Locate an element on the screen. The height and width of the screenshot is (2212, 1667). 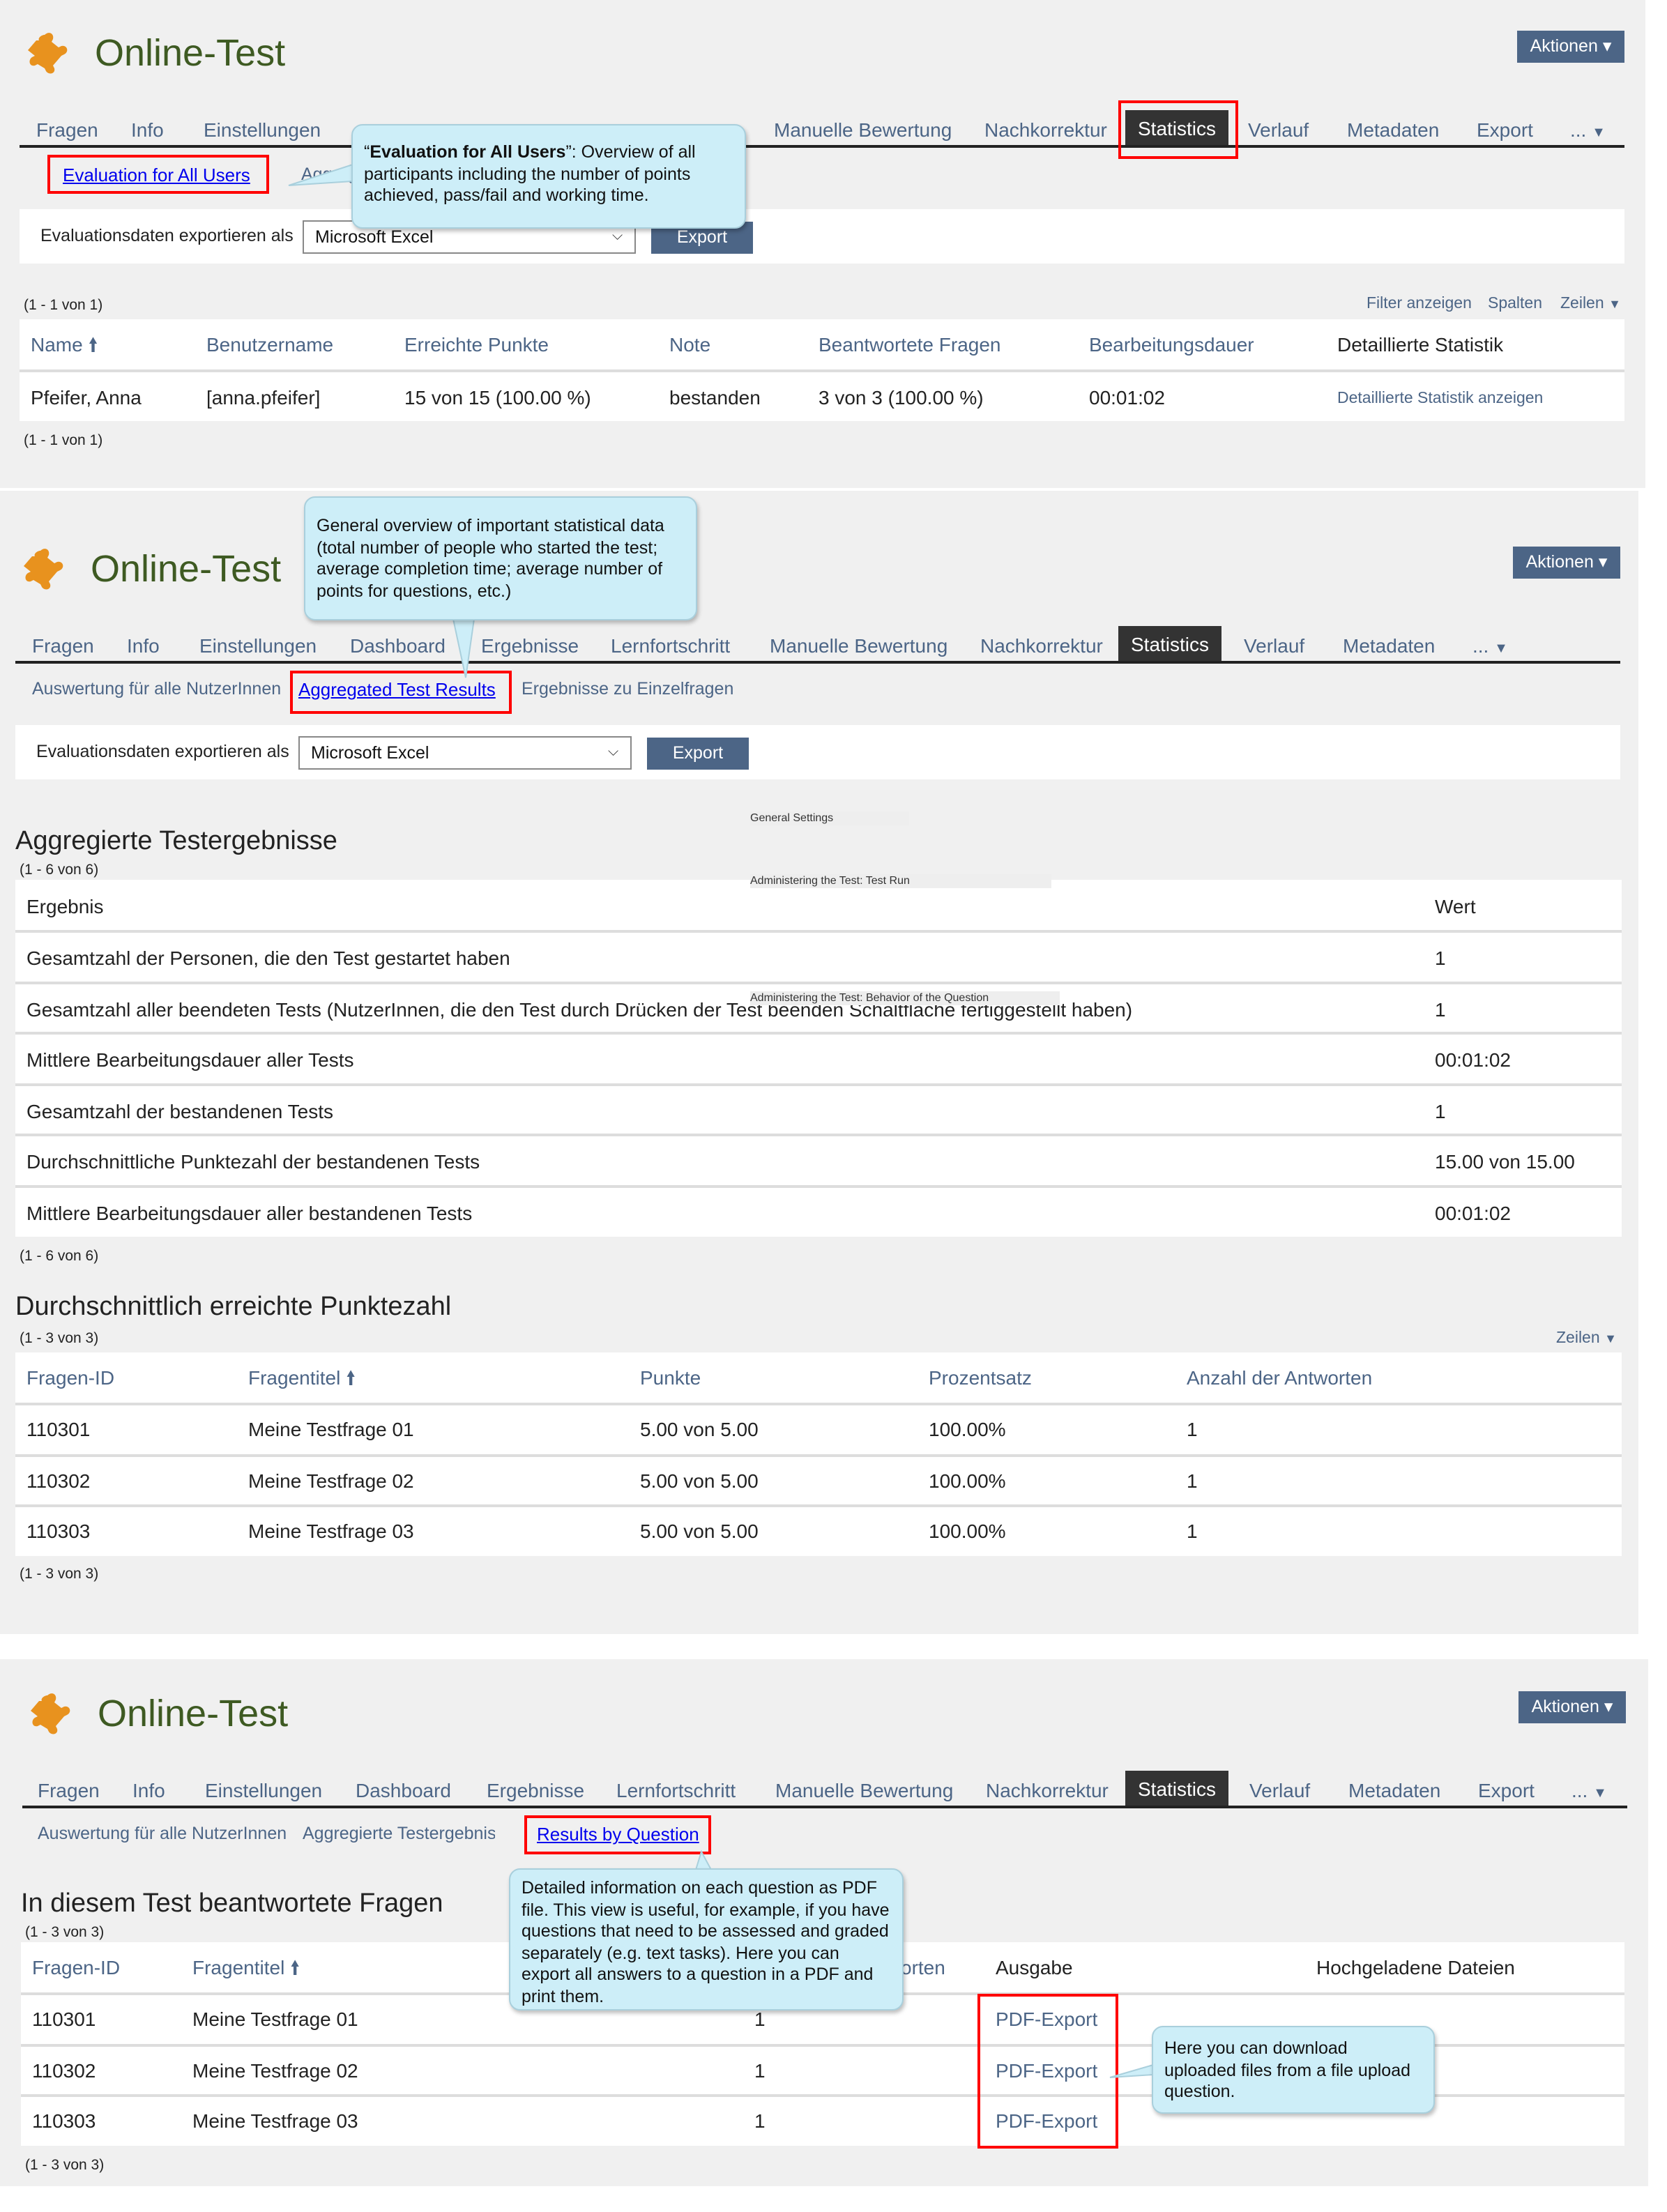
column-header-result: Ergebnis is located at coordinates (65, 906).